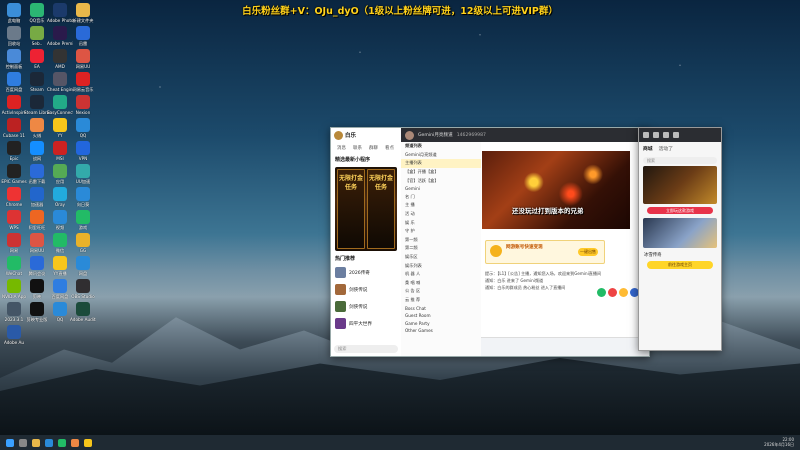  I want to click on shop-panel: 商城 活动了 搜索 立即玩这款游戏 冰雪传奇 前往游戏主页, so click(680, 239).